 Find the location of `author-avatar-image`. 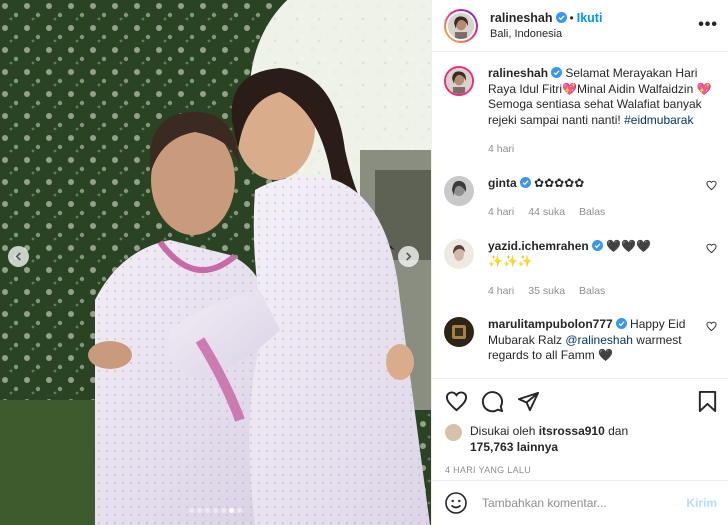

author-avatar-image is located at coordinates (461, 25).